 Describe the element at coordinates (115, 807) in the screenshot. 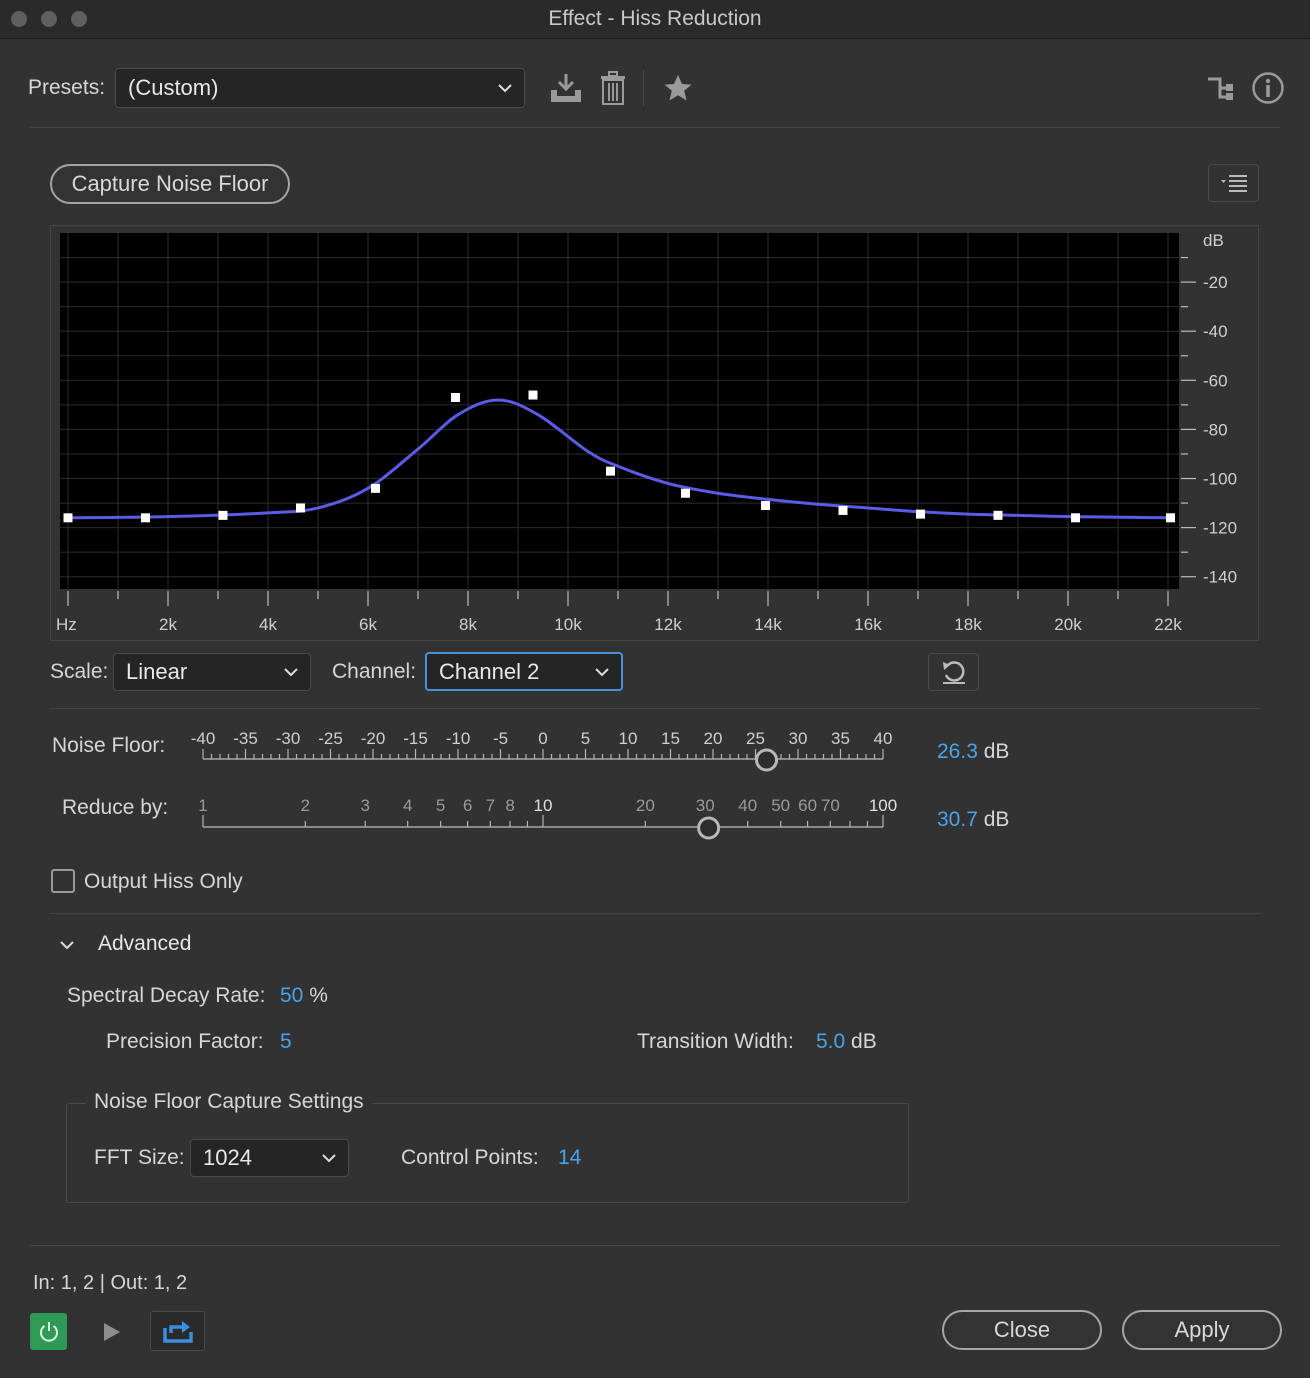

I see `reduce-by-label: Reduce by:` at that location.